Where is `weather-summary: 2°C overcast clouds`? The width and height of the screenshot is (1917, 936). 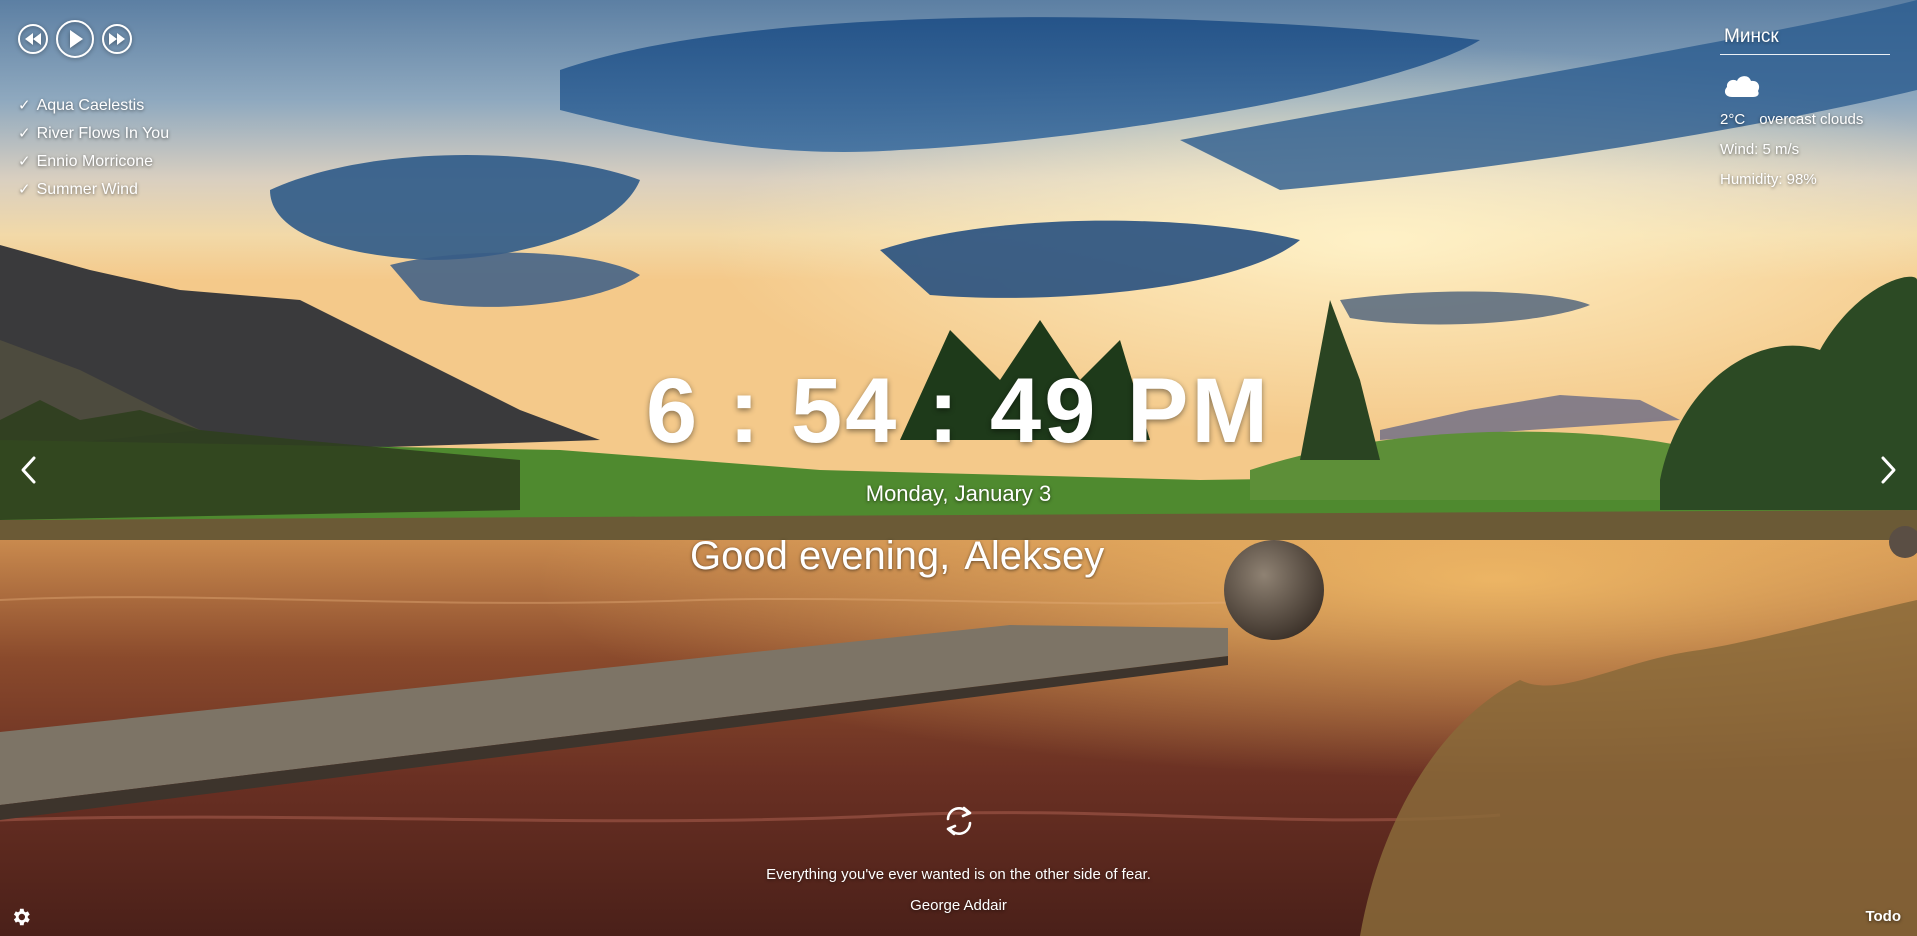 weather-summary: 2°C overcast clouds is located at coordinates (1805, 120).